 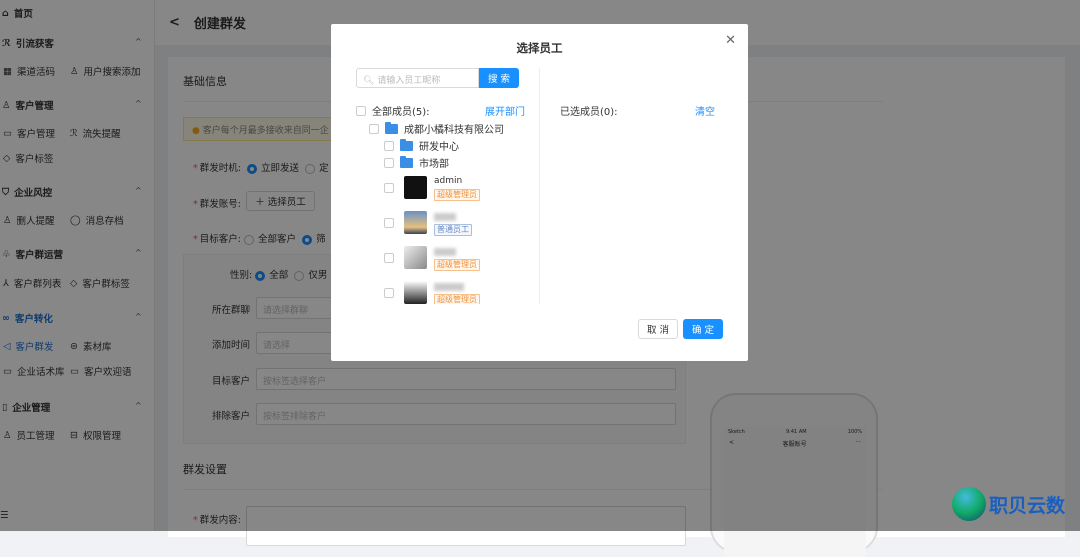 What do you see at coordinates (416, 162) in the screenshot?
I see `tree-node-dept: 市场部` at bounding box center [416, 162].